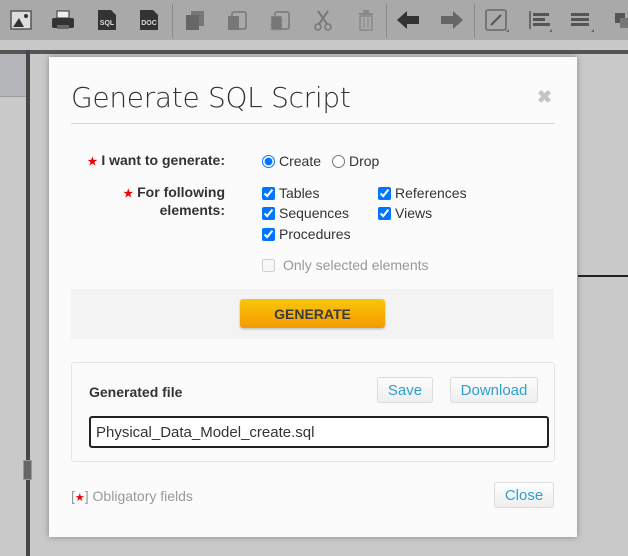 This screenshot has height=556, width=628. What do you see at coordinates (620, 20) in the screenshot?
I see `arrange-icon` at bounding box center [620, 20].